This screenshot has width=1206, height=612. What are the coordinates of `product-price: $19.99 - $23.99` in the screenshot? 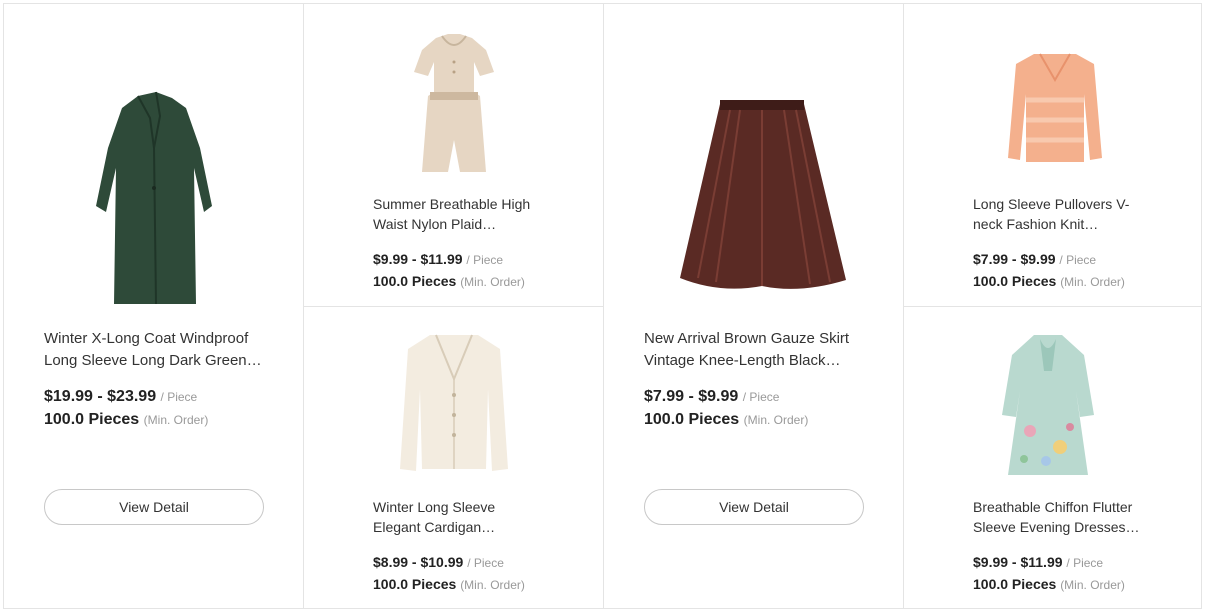 It's located at (100, 396).